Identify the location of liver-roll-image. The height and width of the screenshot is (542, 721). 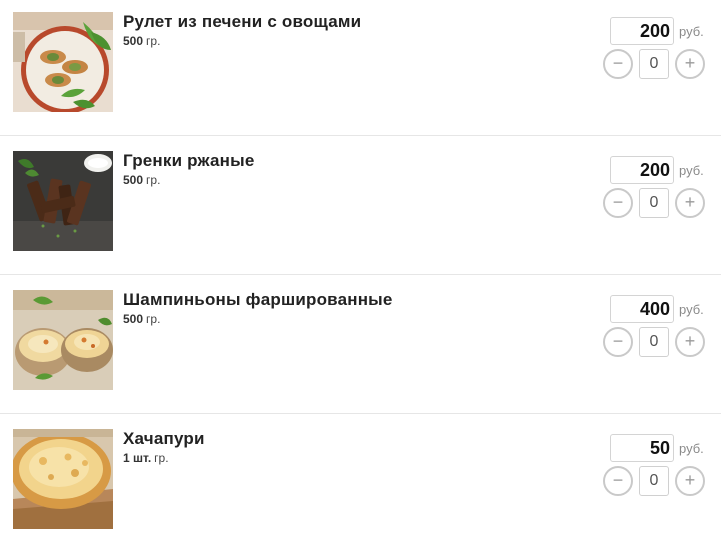
(63, 62).